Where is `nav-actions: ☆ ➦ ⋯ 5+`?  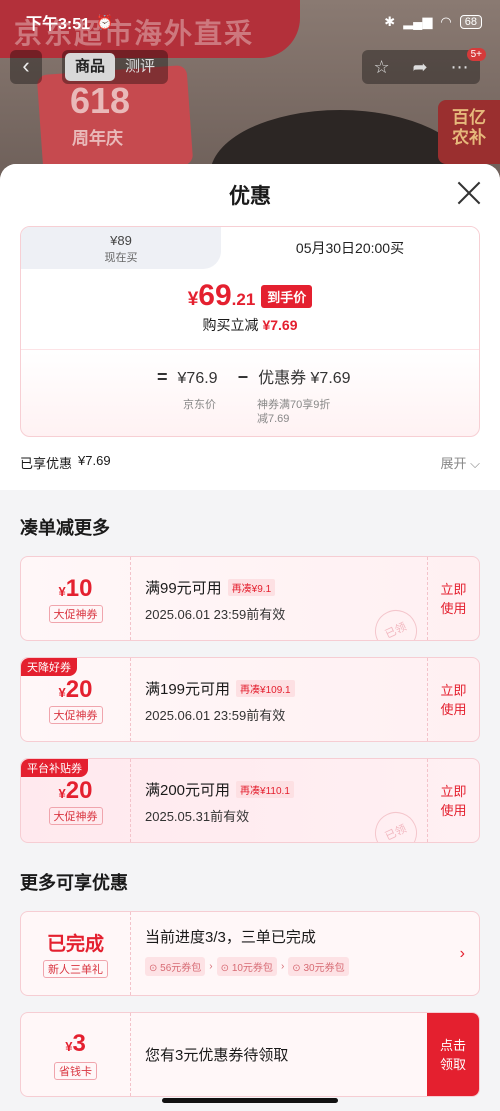
nav-actions: ☆ ➦ ⋯ 5+ is located at coordinates (424, 66).